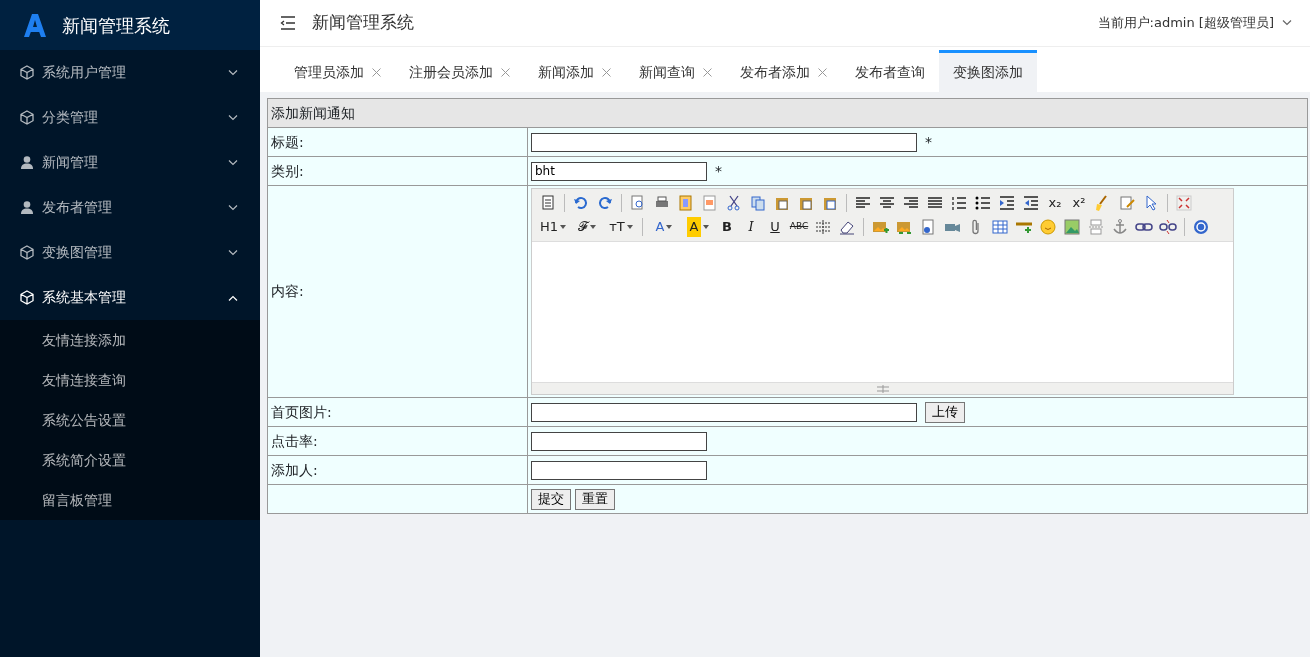  Describe the element at coordinates (823, 227) in the screenshot. I see `dotted-line-icon` at that location.